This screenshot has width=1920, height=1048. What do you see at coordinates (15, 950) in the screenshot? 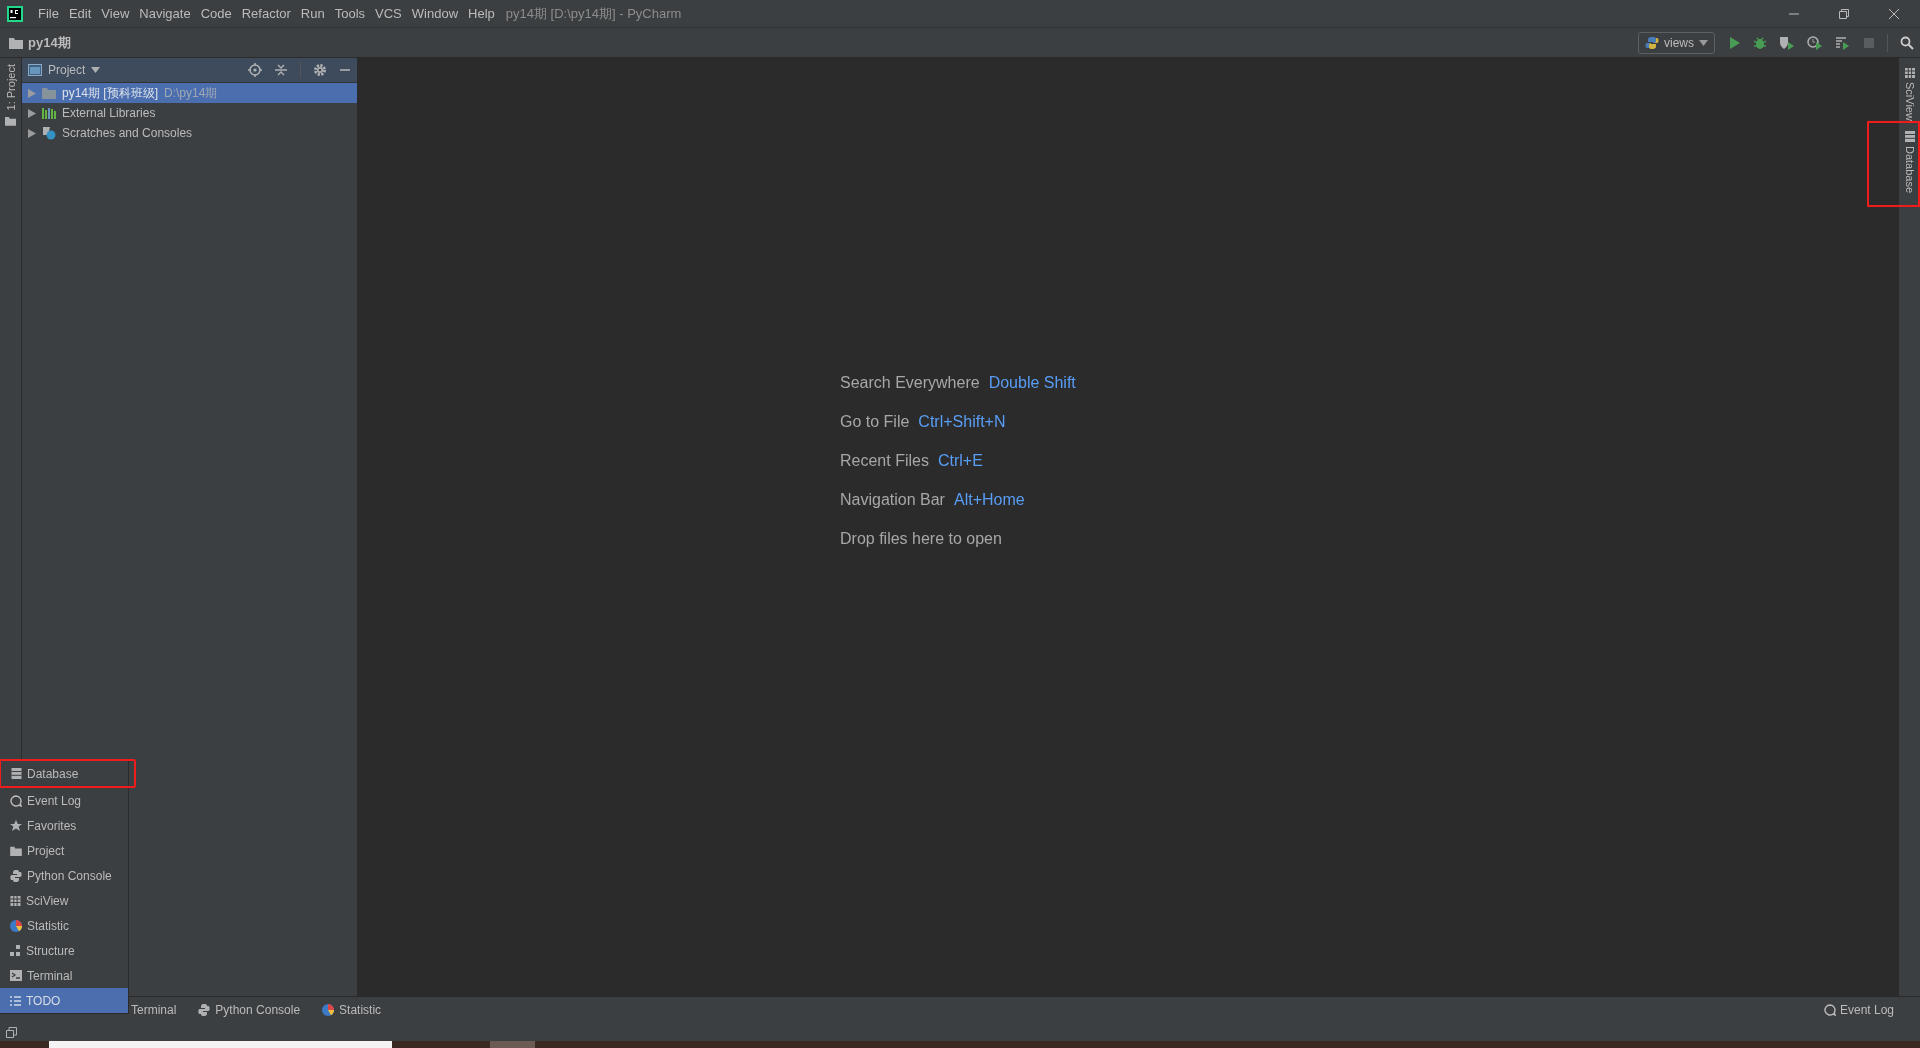
I see `structure-icon` at bounding box center [15, 950].